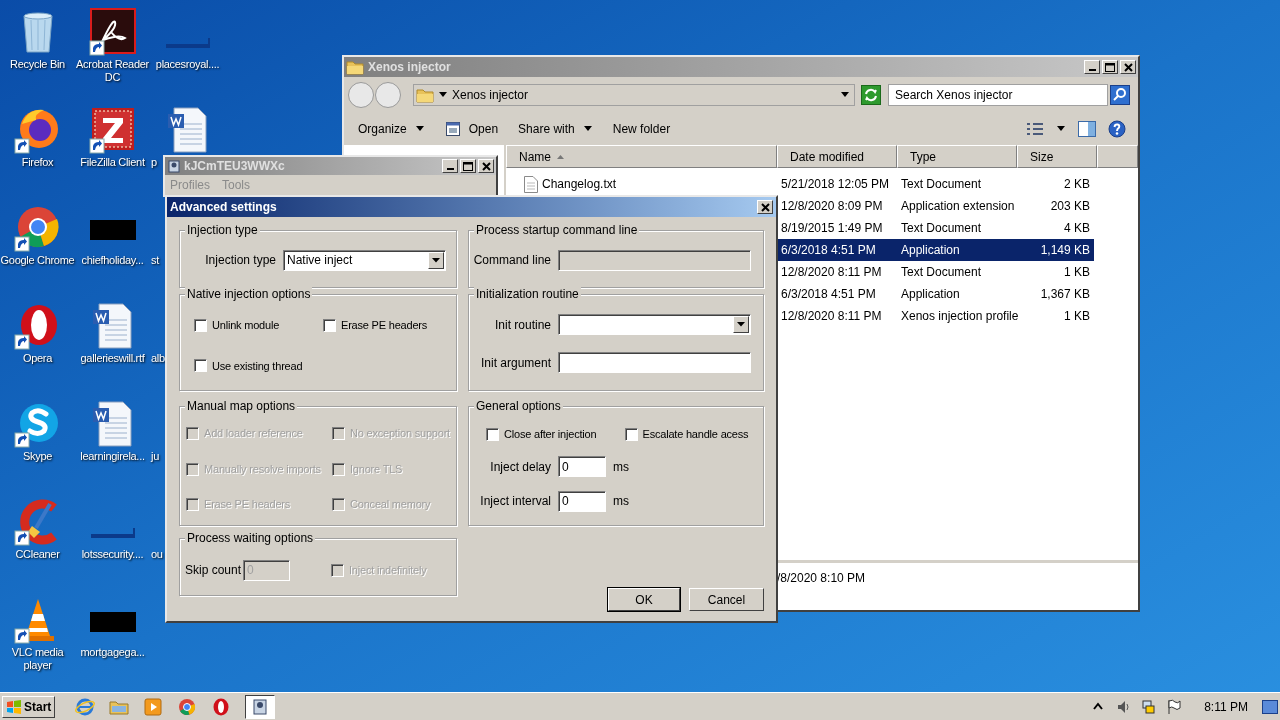 The width and height of the screenshot is (1280, 720). I want to click on toolbar-button: Organize, so click(391, 128).